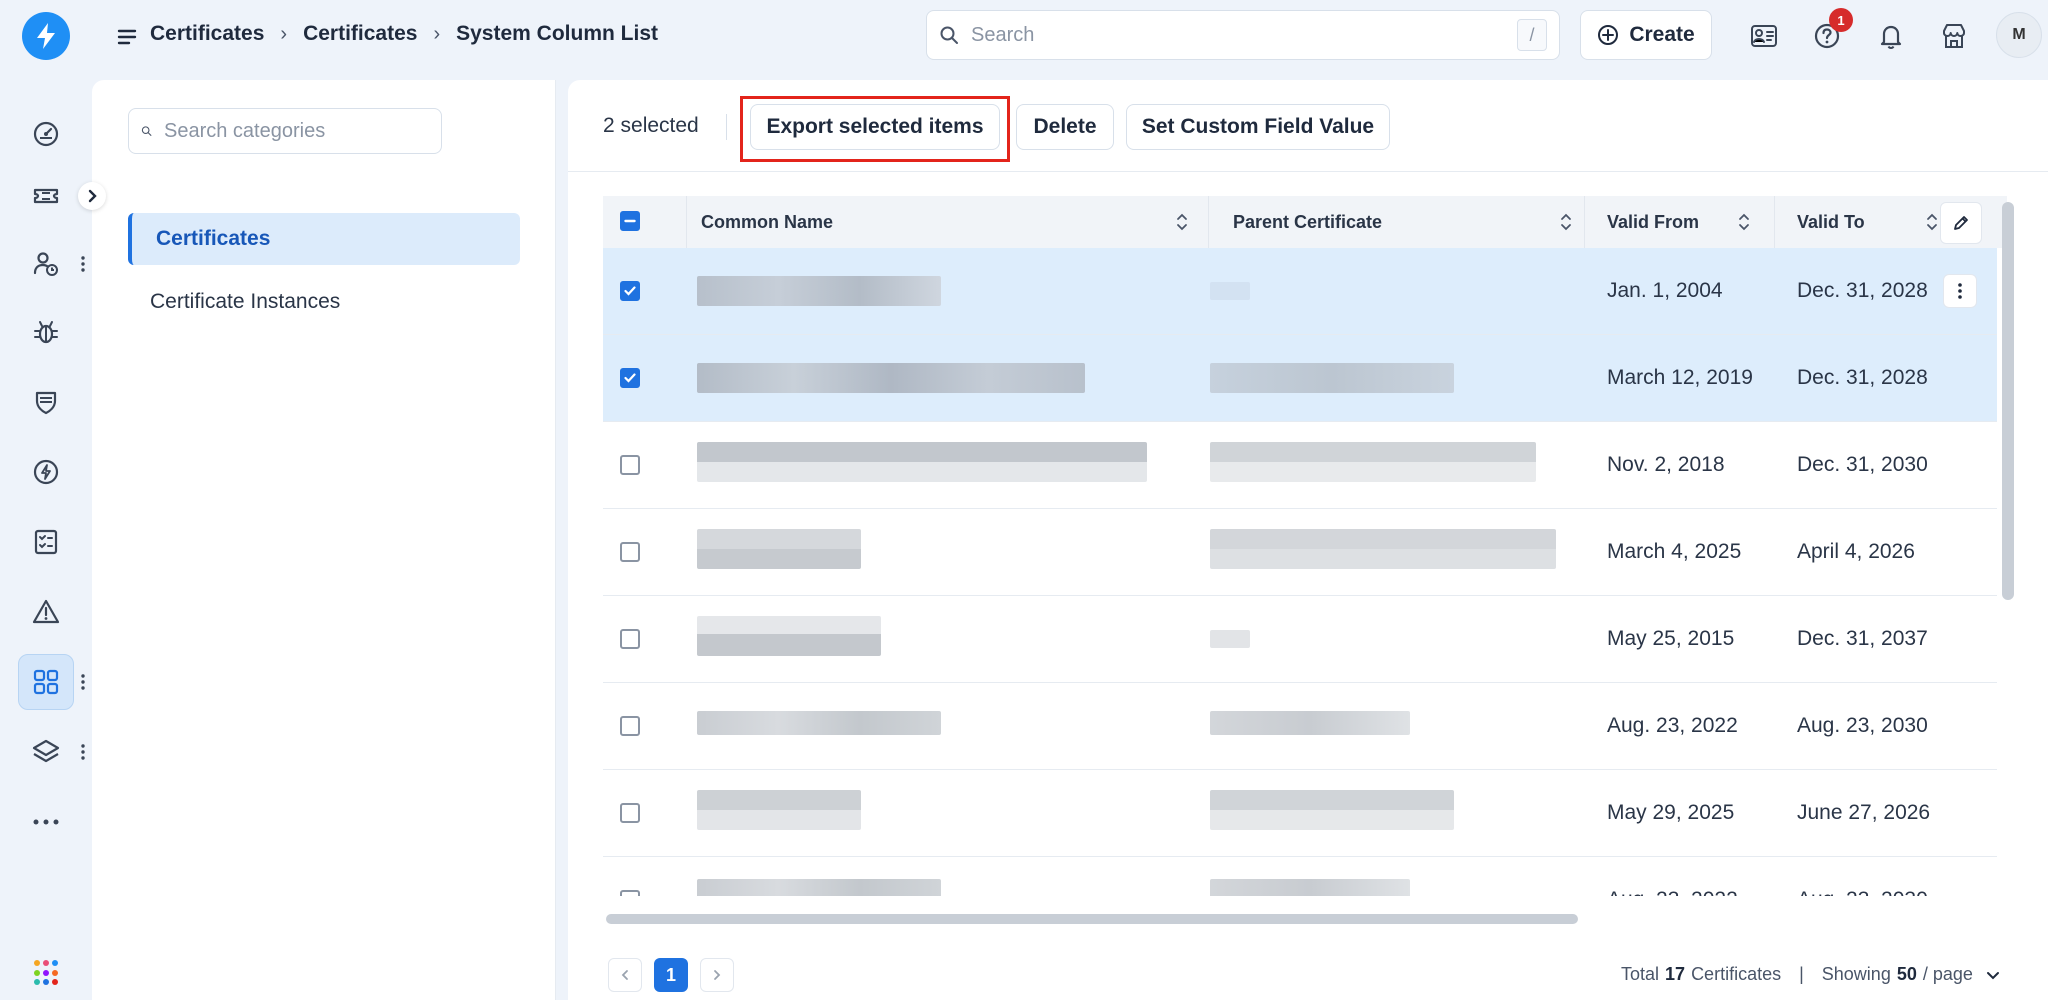 The image size is (2048, 1000). Describe the element at coordinates (1092, 919) in the screenshot. I see `horizontal-scrollbar` at that location.